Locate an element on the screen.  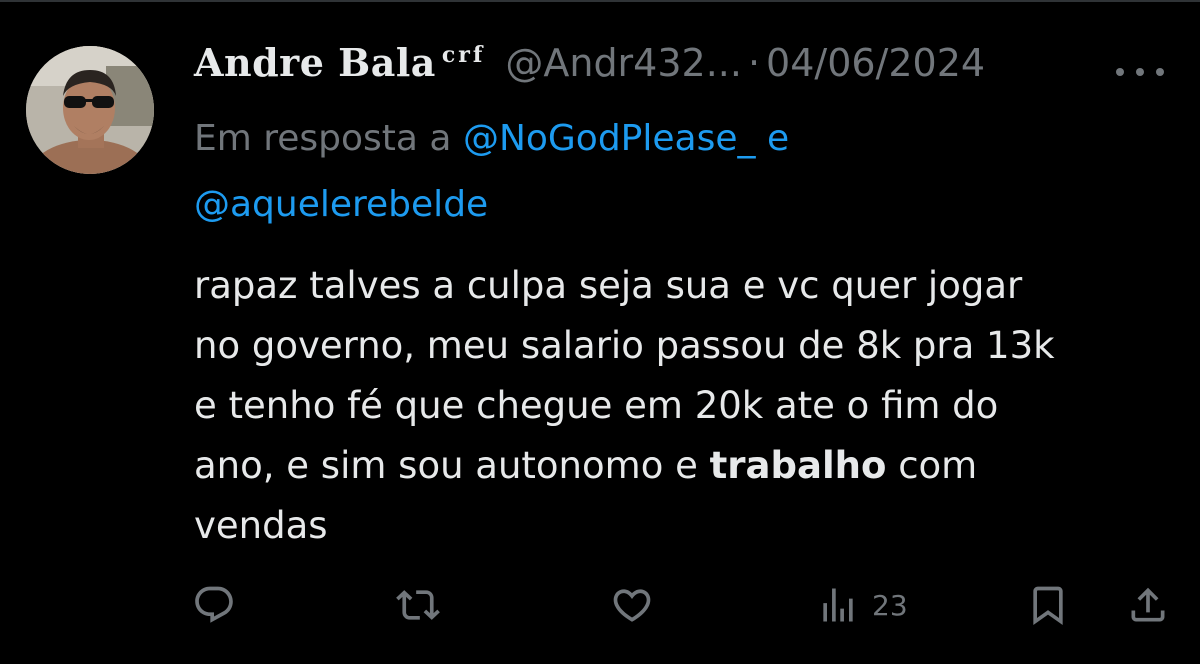
views-count: 23 is located at coordinates (890, 605).